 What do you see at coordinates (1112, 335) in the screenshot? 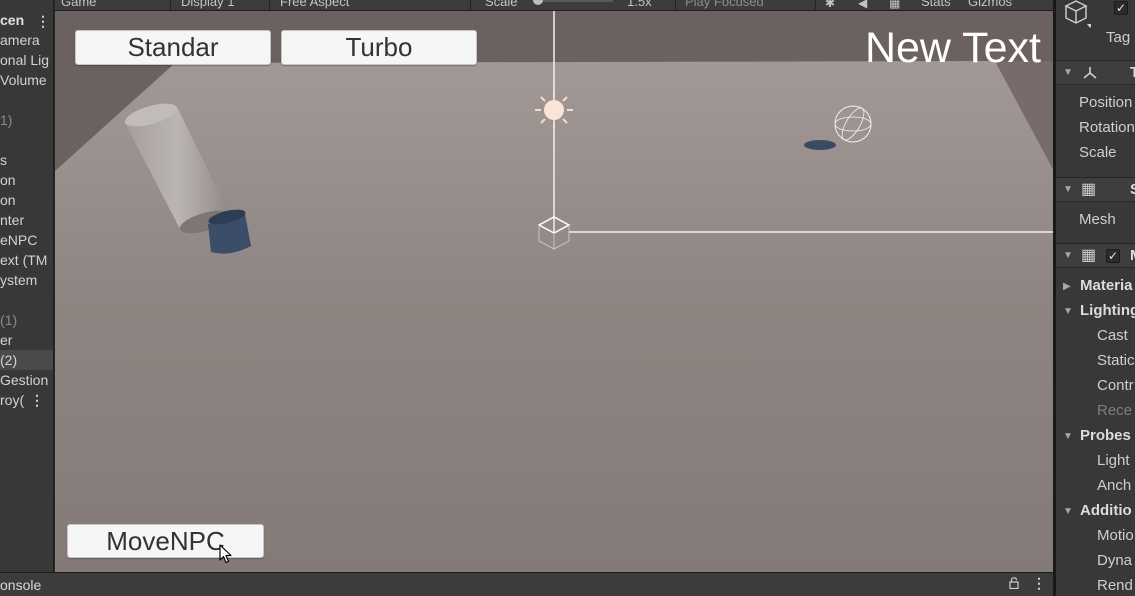
I see `cast-shadows-label: Cast` at bounding box center [1112, 335].